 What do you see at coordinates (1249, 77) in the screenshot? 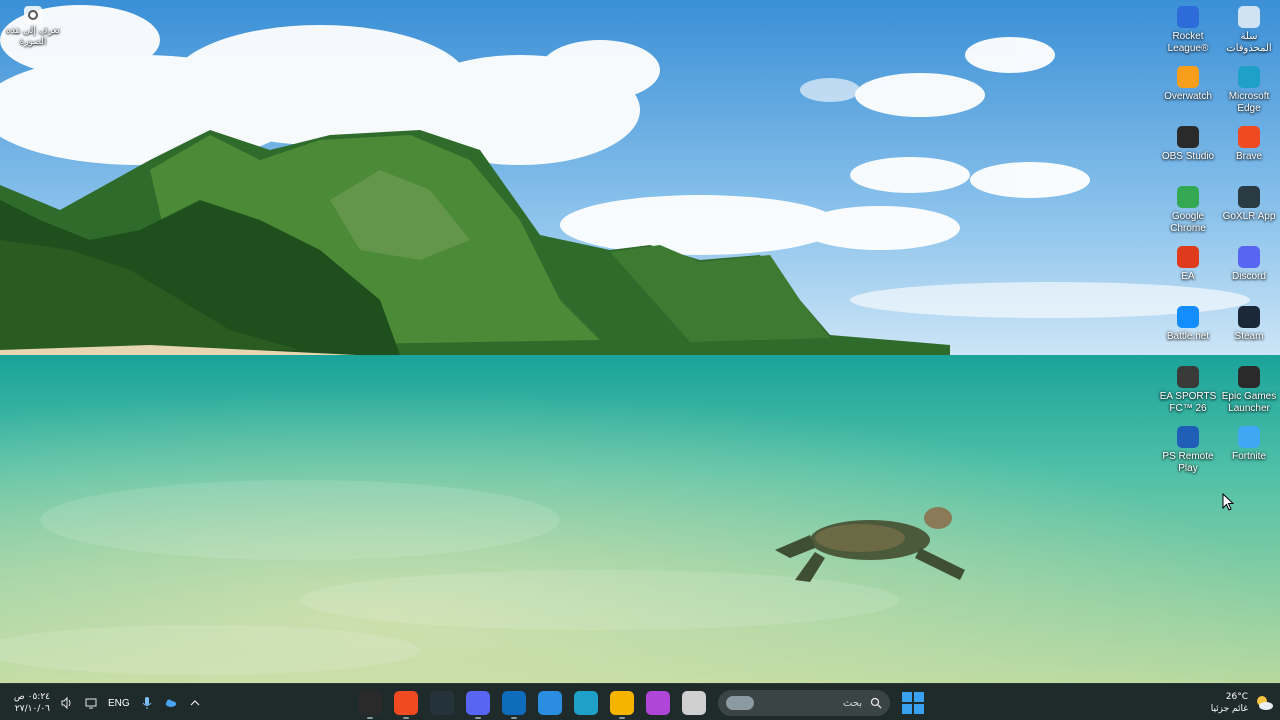
I see `edge-icon` at bounding box center [1249, 77].